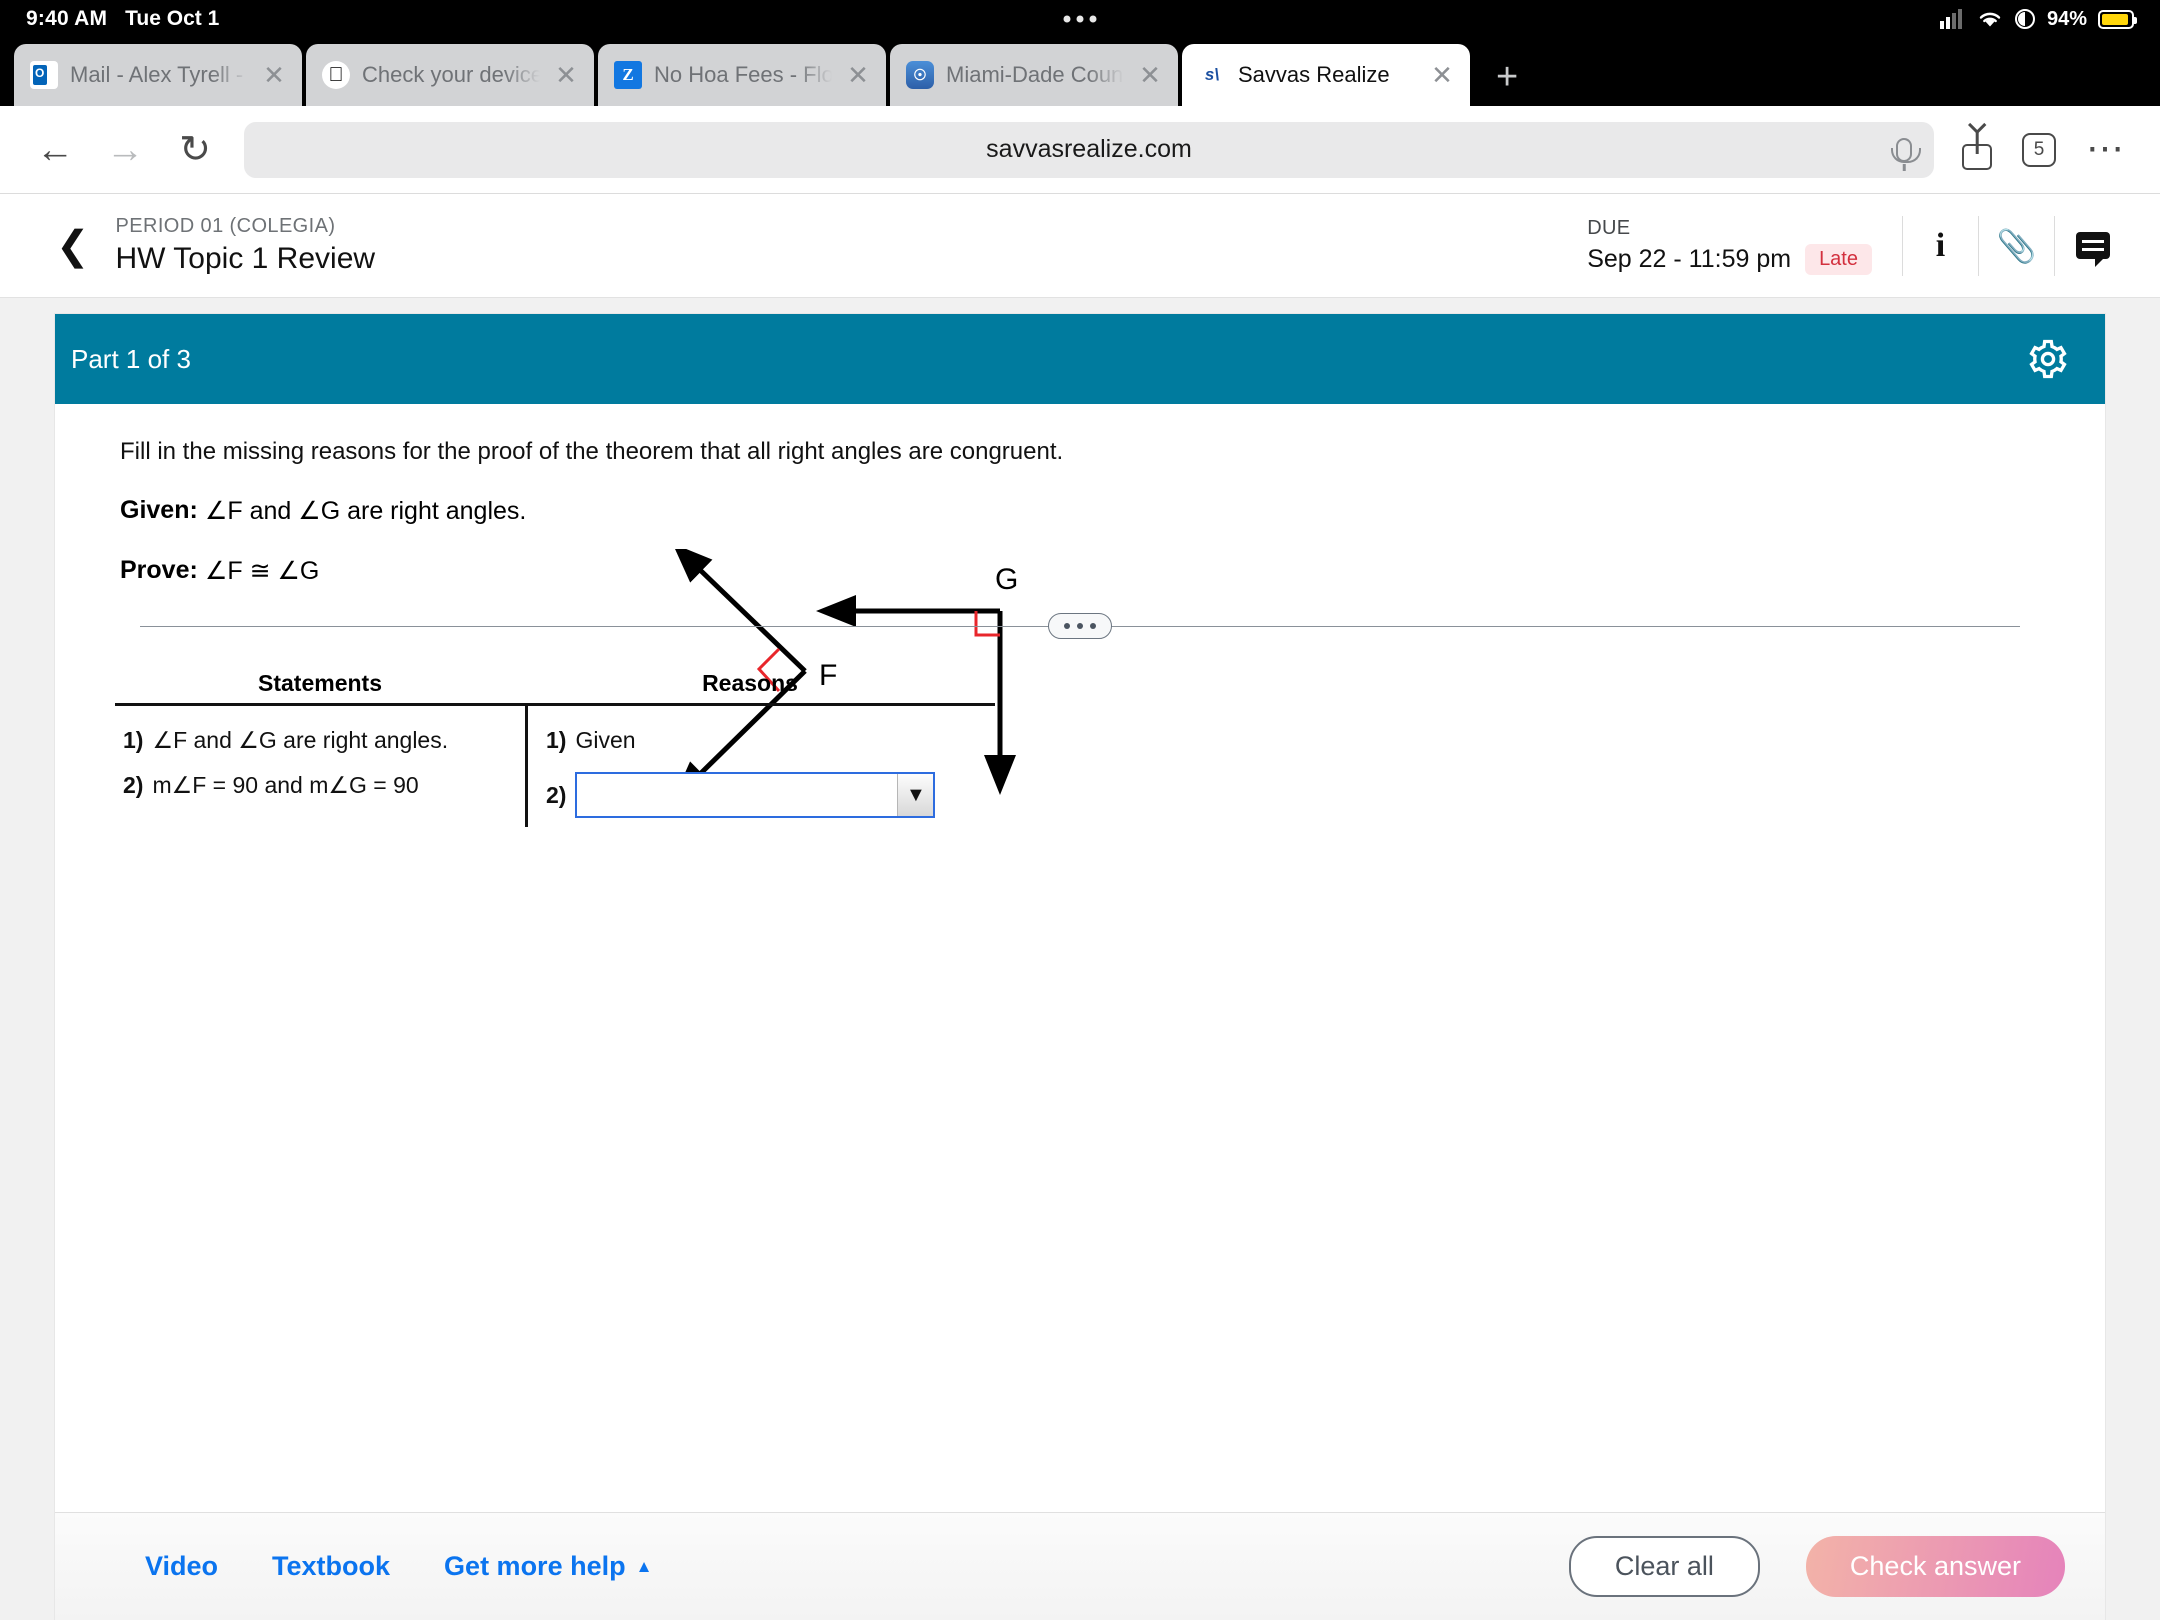  Describe the element at coordinates (131, 358) in the screenshot. I see `part-label: Part 1 of 3` at that location.